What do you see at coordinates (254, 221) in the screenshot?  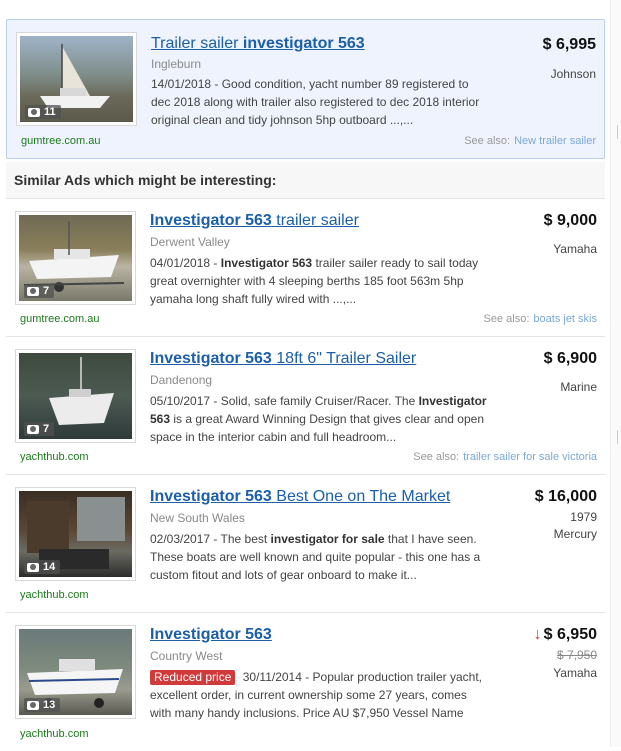 I see `listing-title-link: Investigator 563 trailer sailer` at bounding box center [254, 221].